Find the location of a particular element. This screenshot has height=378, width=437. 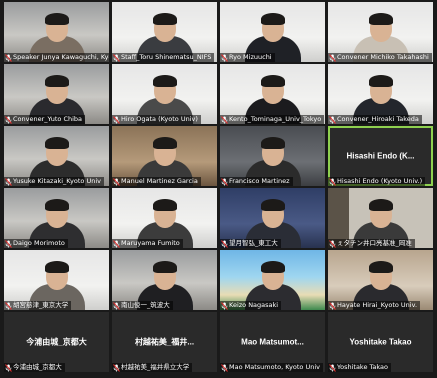

participant-tile: 胡宮慈津_東京大学 is located at coordinates (56, 280).